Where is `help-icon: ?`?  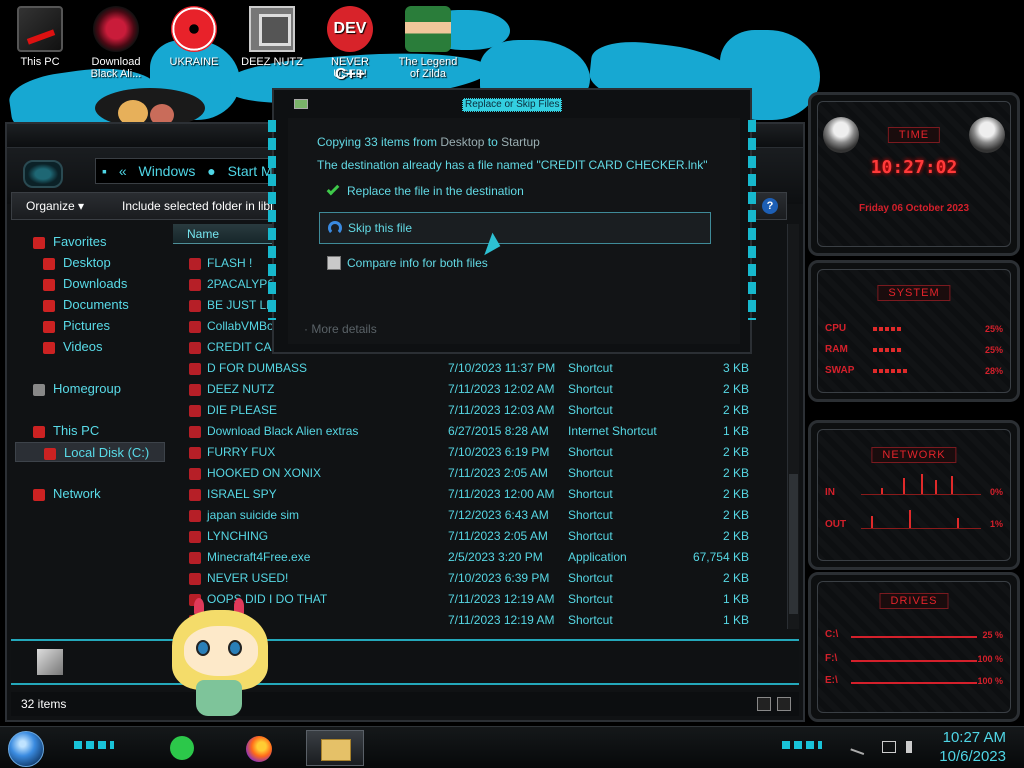 help-icon: ? is located at coordinates (770, 206).